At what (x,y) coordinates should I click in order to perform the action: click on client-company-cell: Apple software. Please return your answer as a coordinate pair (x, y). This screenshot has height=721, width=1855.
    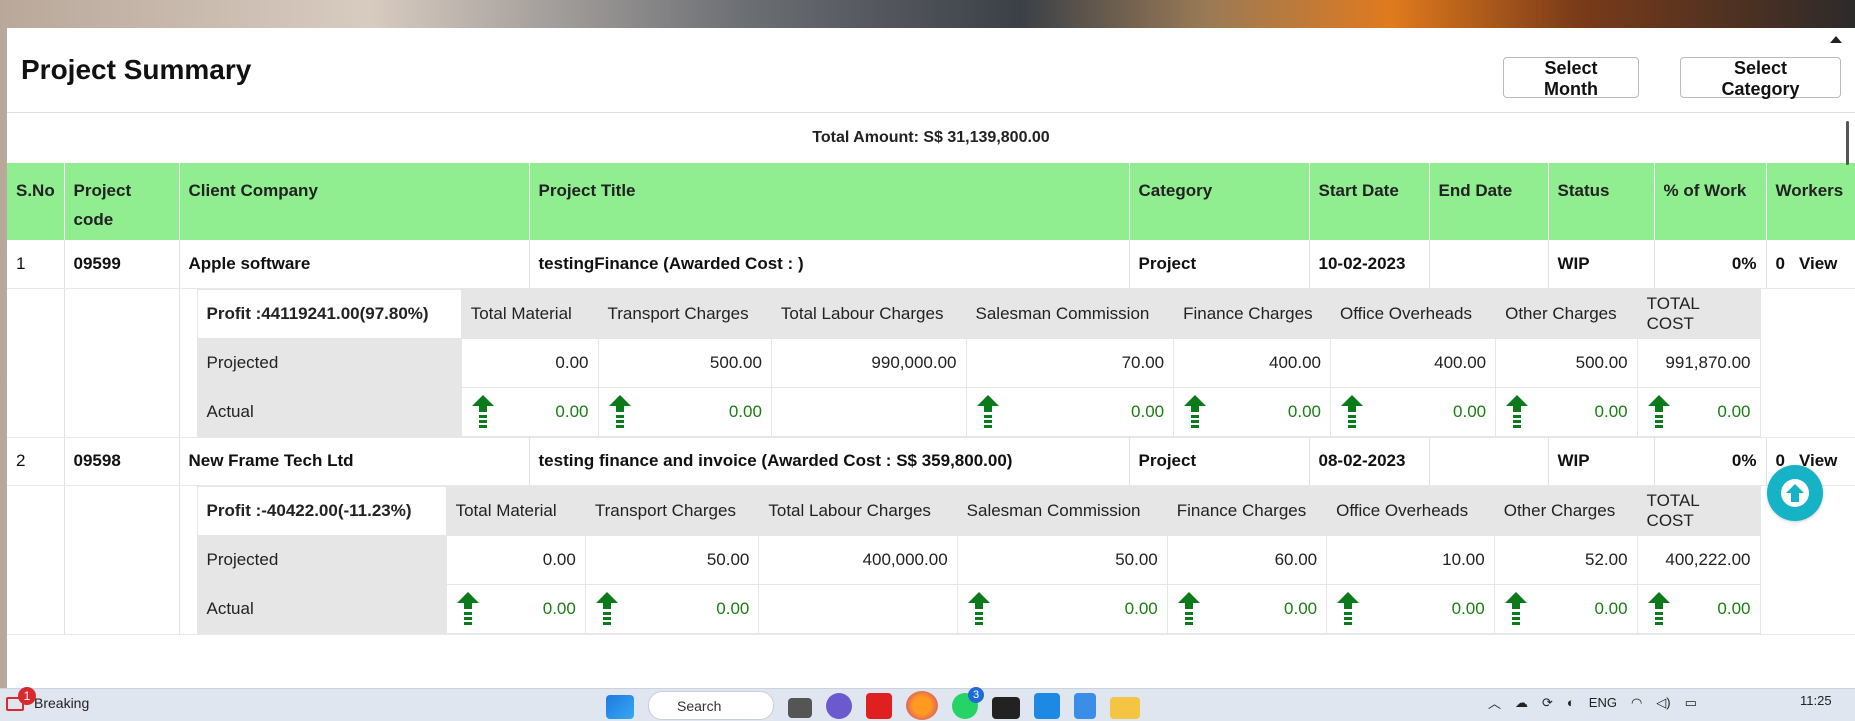
    Looking at the image, I should click on (354, 264).